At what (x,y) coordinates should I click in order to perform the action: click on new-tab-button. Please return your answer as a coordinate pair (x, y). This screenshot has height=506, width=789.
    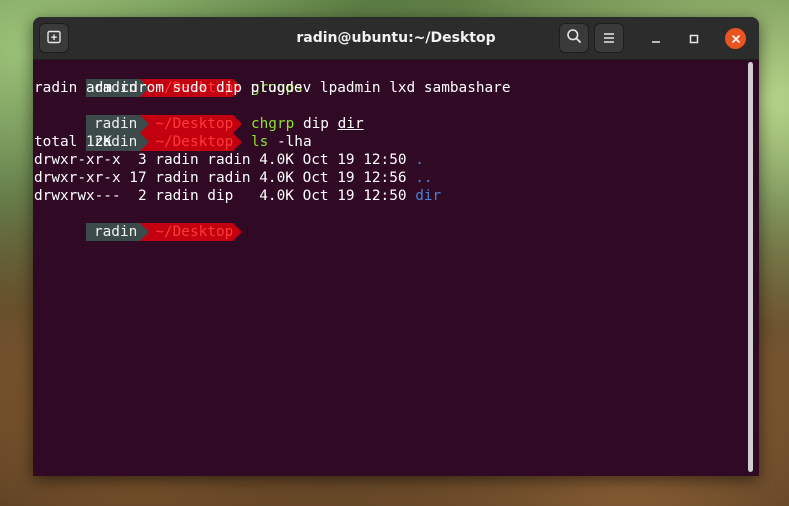
    Looking at the image, I should click on (54, 38).